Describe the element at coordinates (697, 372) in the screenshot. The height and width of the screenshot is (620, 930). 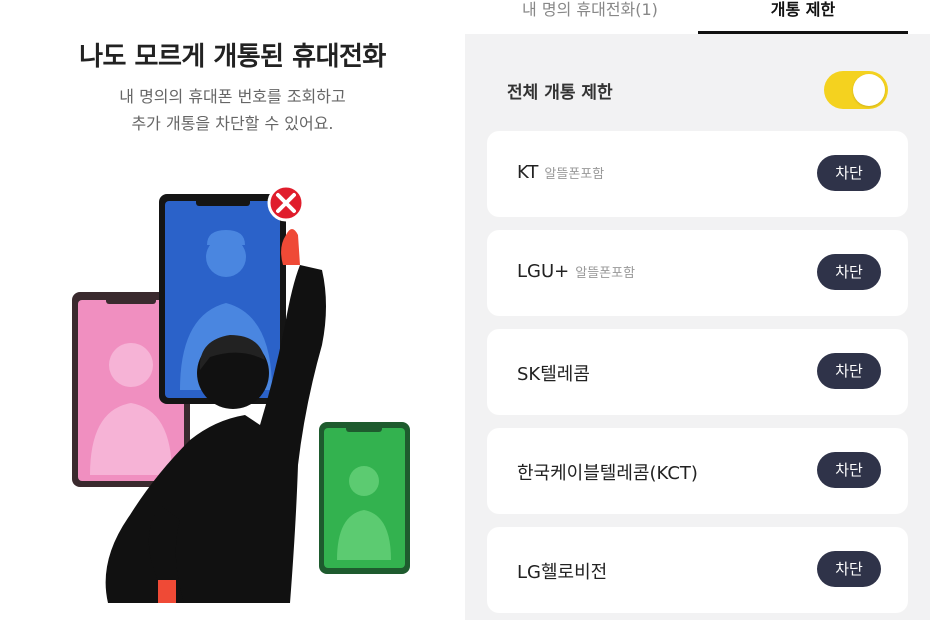
I see `carrier-card-skt: SK텔레콤 차단` at that location.